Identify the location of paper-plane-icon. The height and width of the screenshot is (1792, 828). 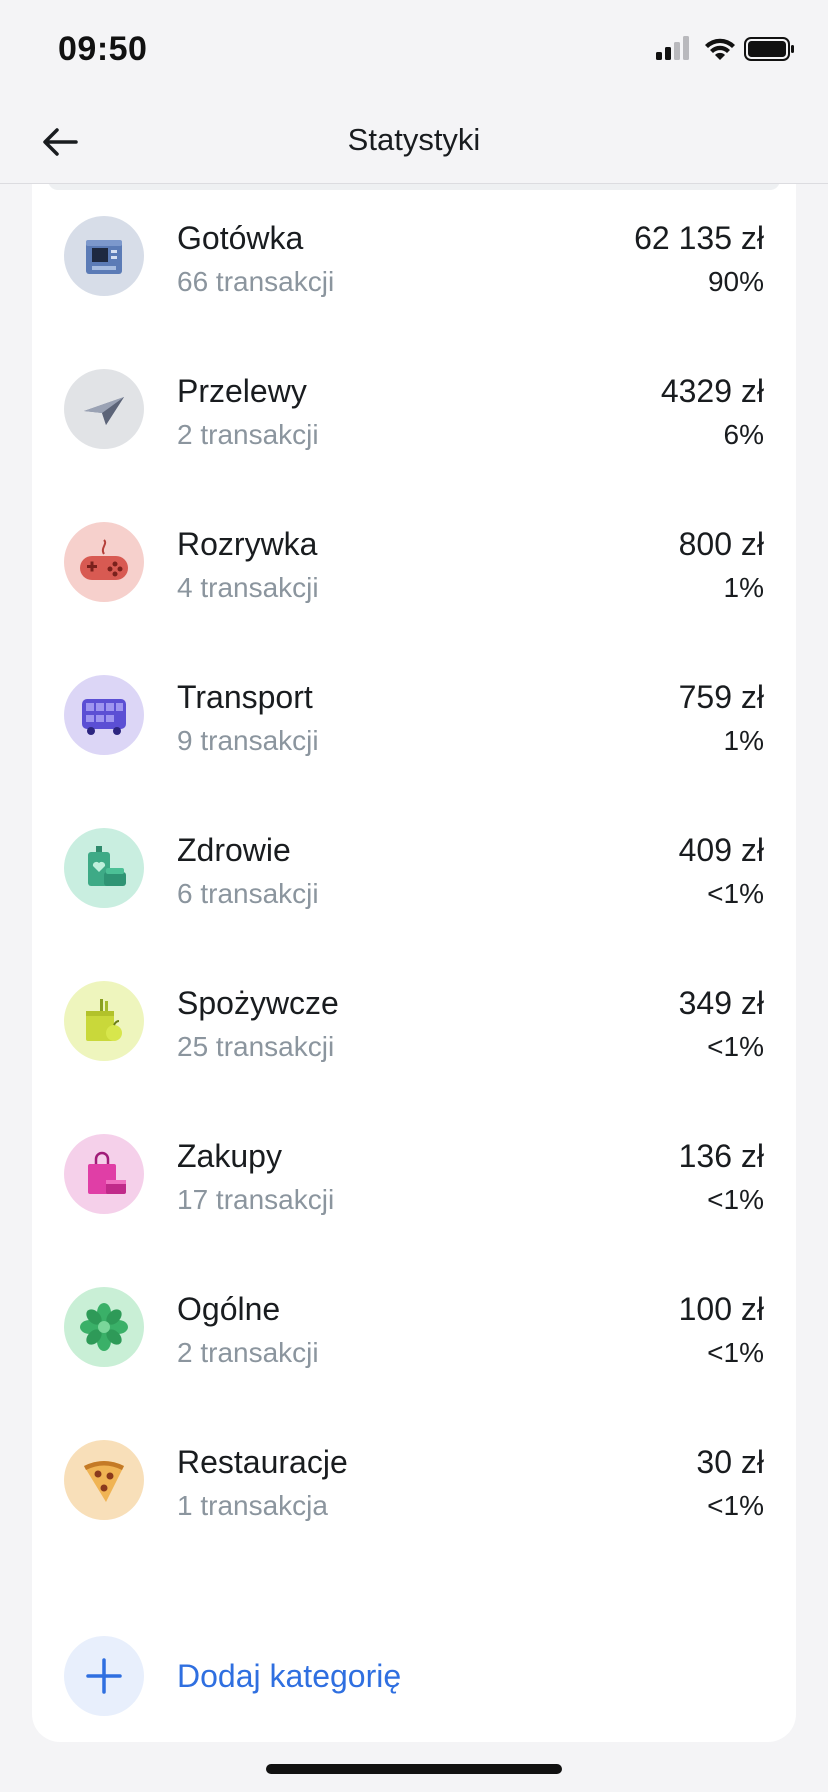
(104, 409).